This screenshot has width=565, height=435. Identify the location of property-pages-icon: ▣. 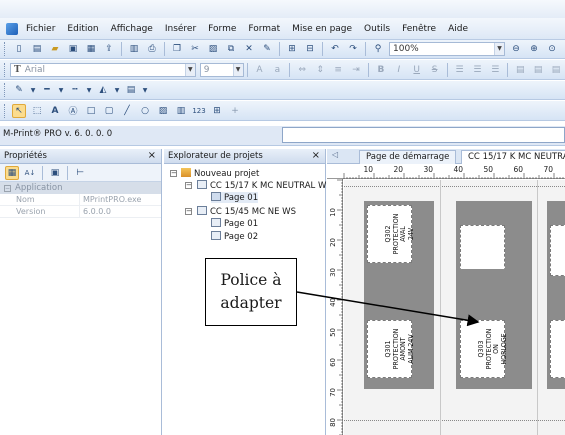
(55, 173).